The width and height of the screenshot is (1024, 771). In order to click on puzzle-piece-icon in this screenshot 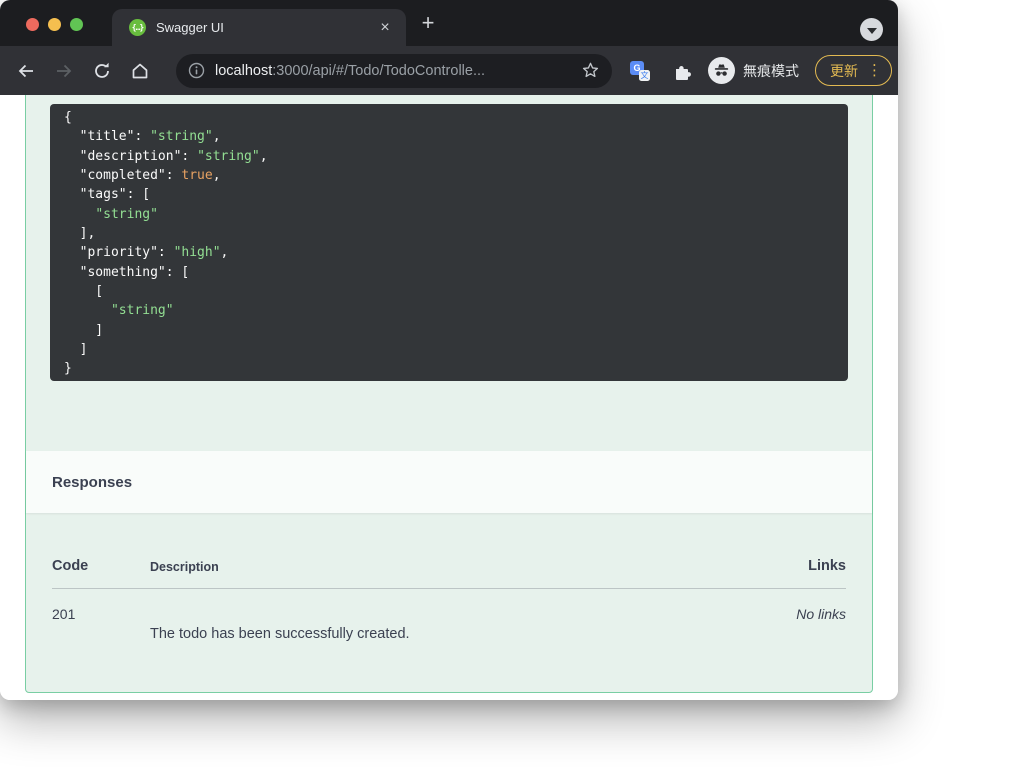, I will do `click(683, 72)`.